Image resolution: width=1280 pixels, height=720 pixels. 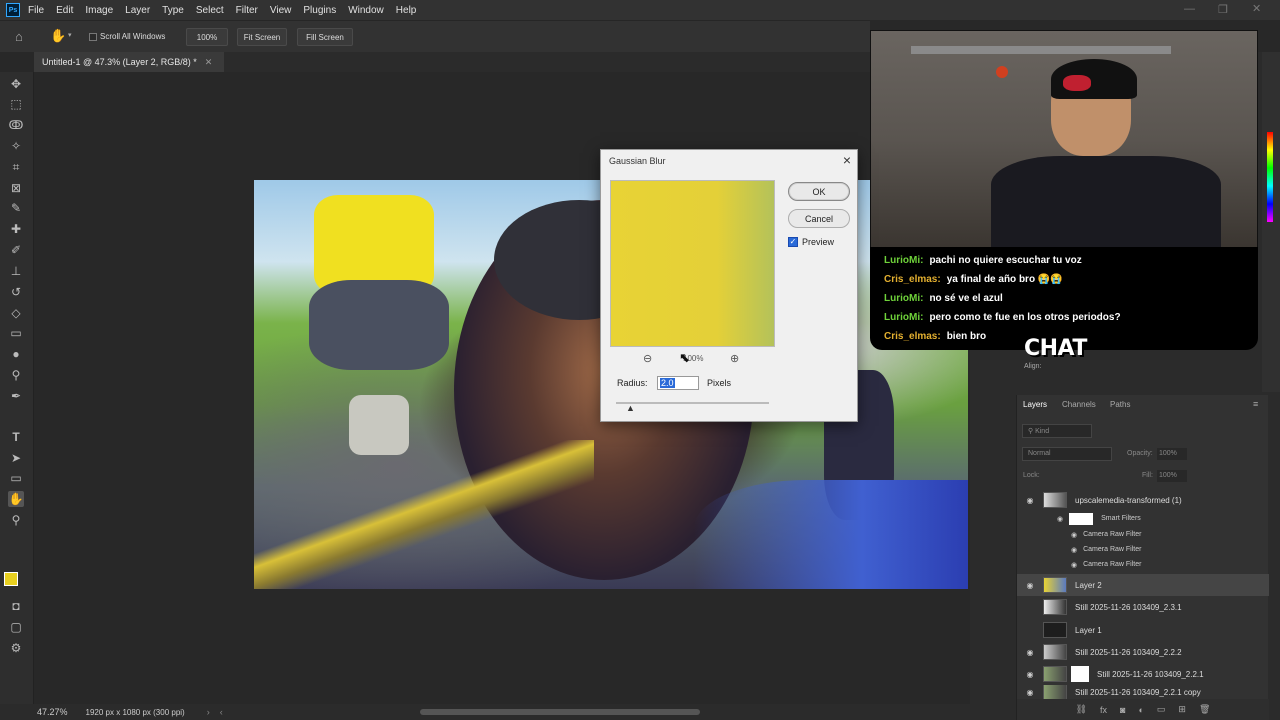 What do you see at coordinates (16, 313) in the screenshot?
I see `eraser-tool-icon: ◇` at bounding box center [16, 313].